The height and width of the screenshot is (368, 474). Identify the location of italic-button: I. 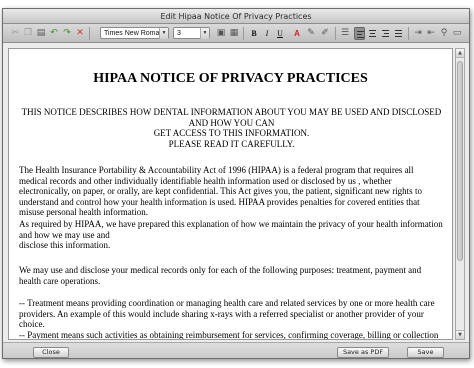
(267, 33).